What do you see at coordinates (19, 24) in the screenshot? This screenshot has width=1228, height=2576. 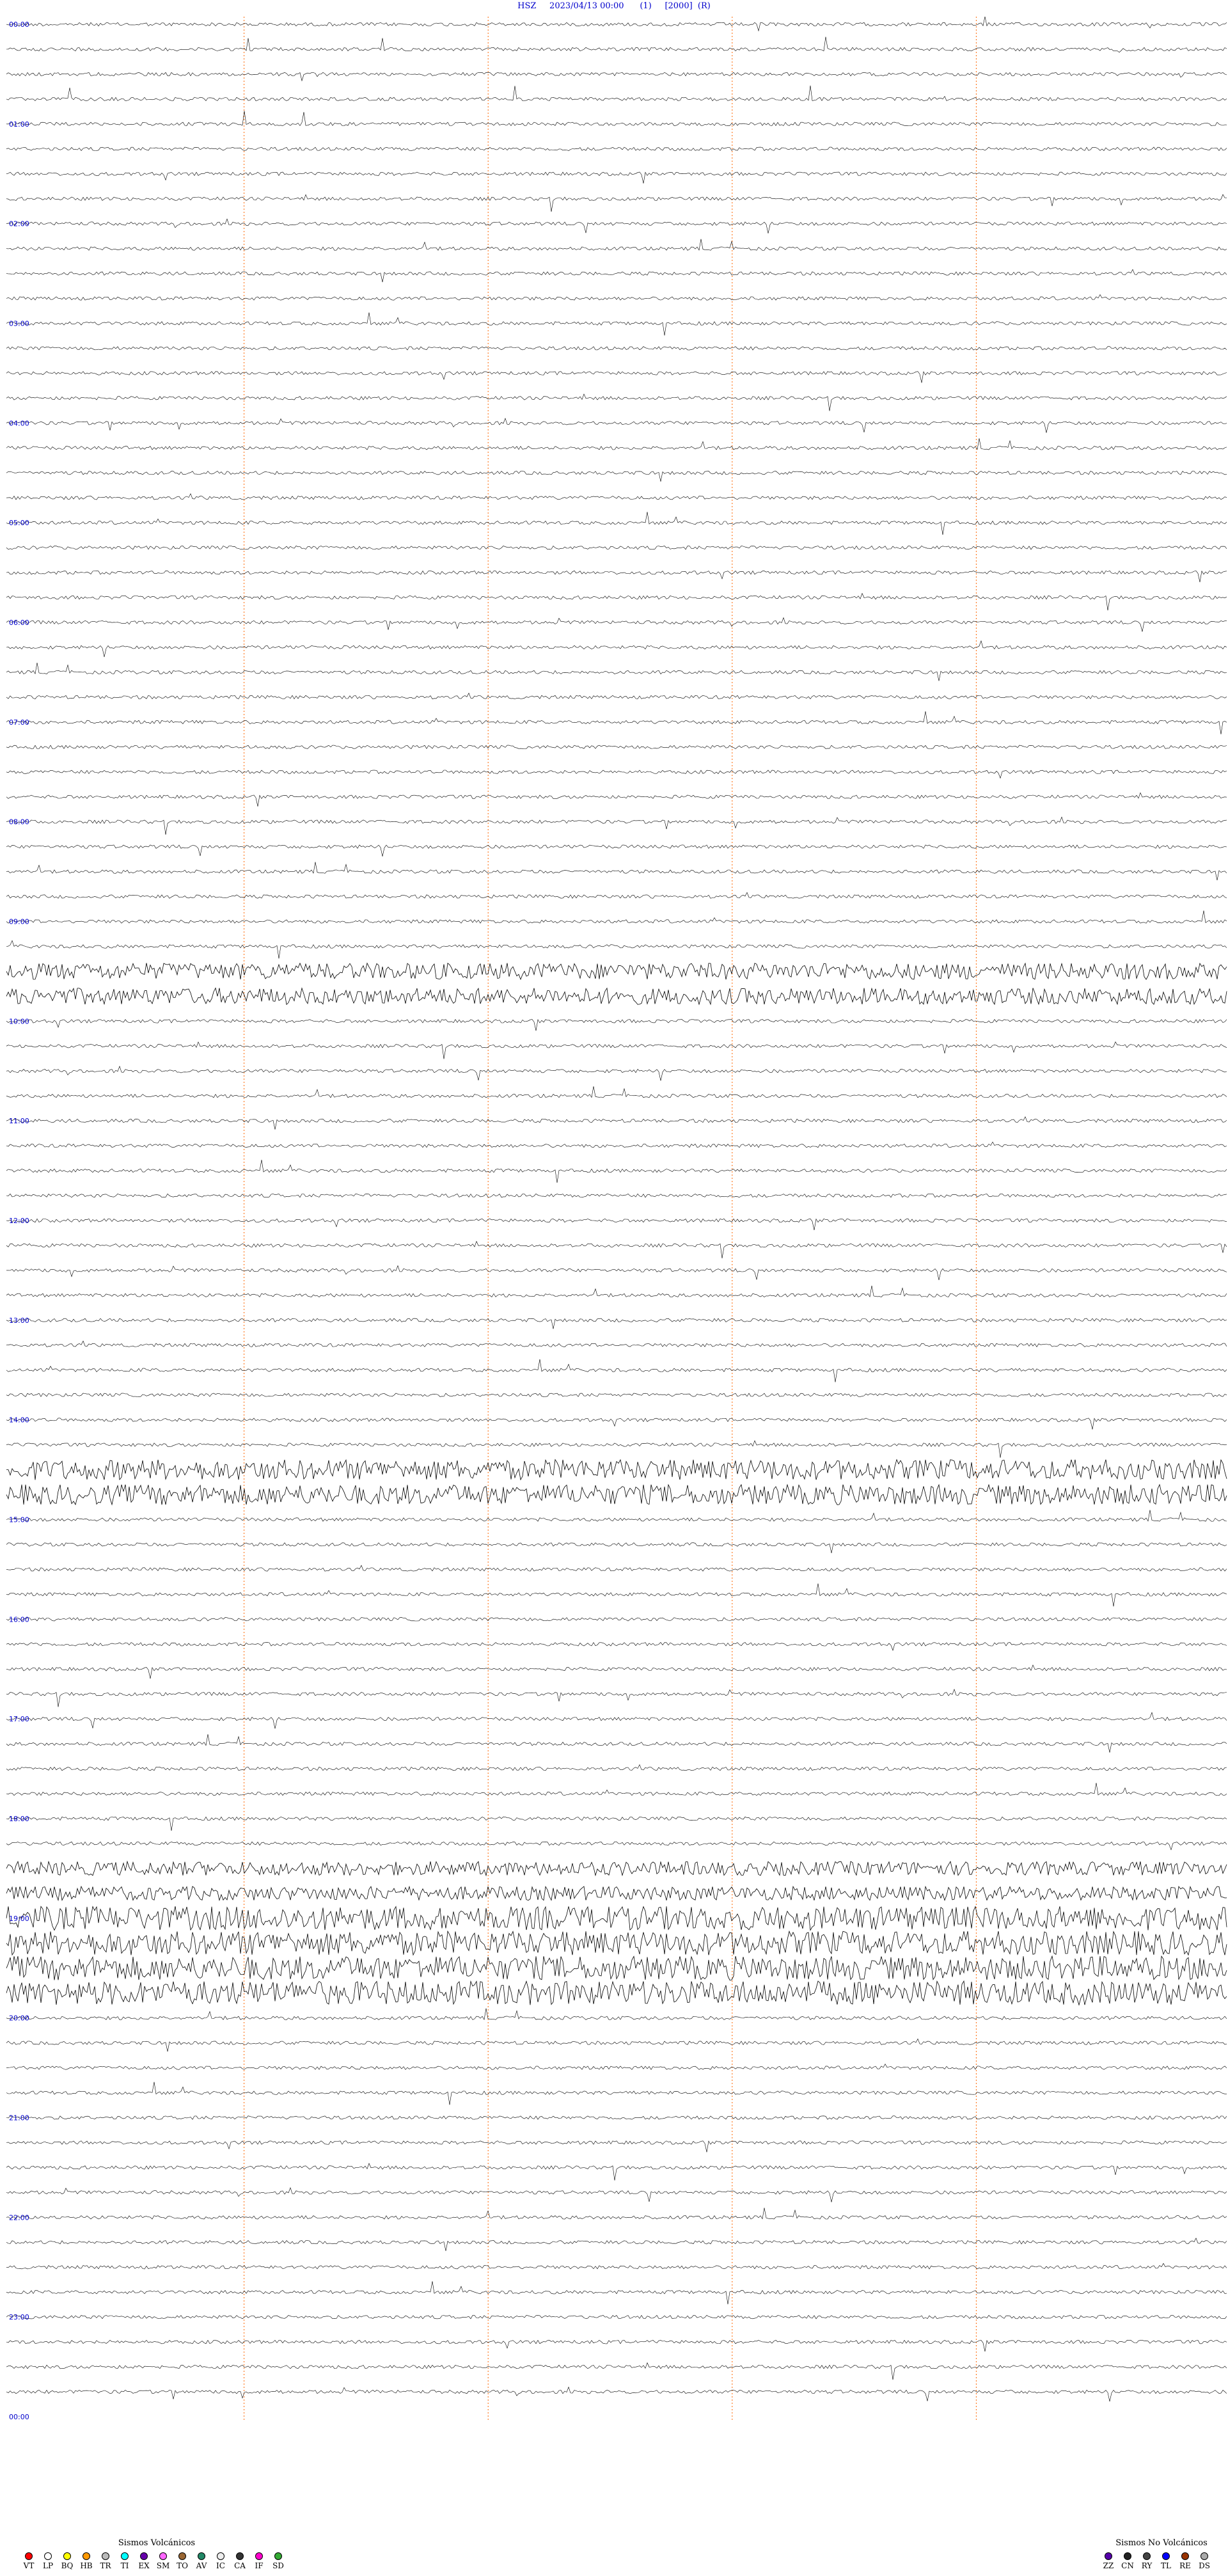 I see `hour-label: 00:00` at bounding box center [19, 24].